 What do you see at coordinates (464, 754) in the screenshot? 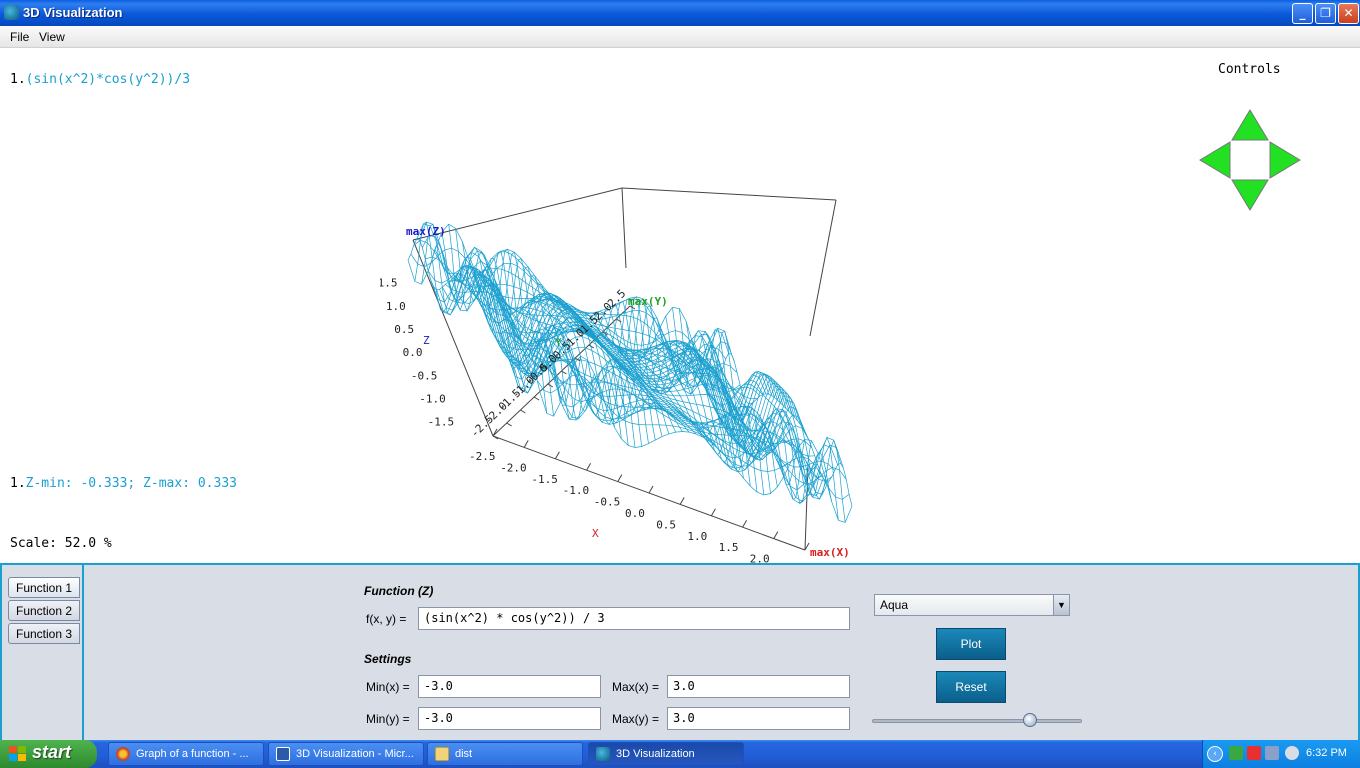
I see `taskbar-item-label: dist` at bounding box center [464, 754].